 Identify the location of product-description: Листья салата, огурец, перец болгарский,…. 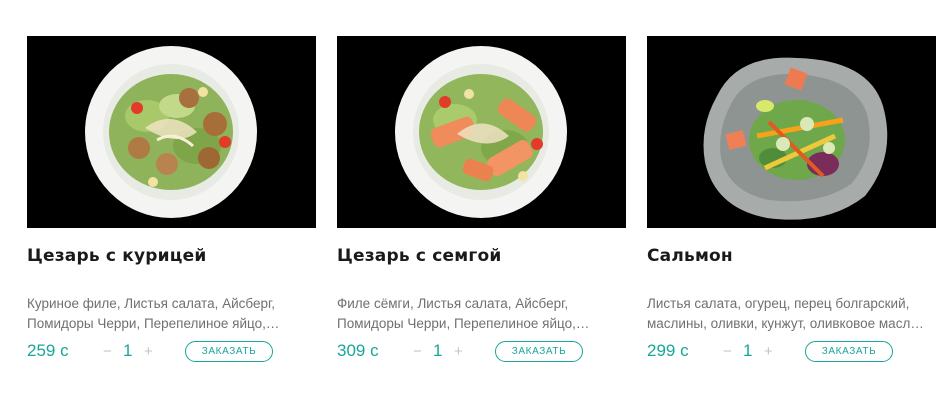
(785, 313).